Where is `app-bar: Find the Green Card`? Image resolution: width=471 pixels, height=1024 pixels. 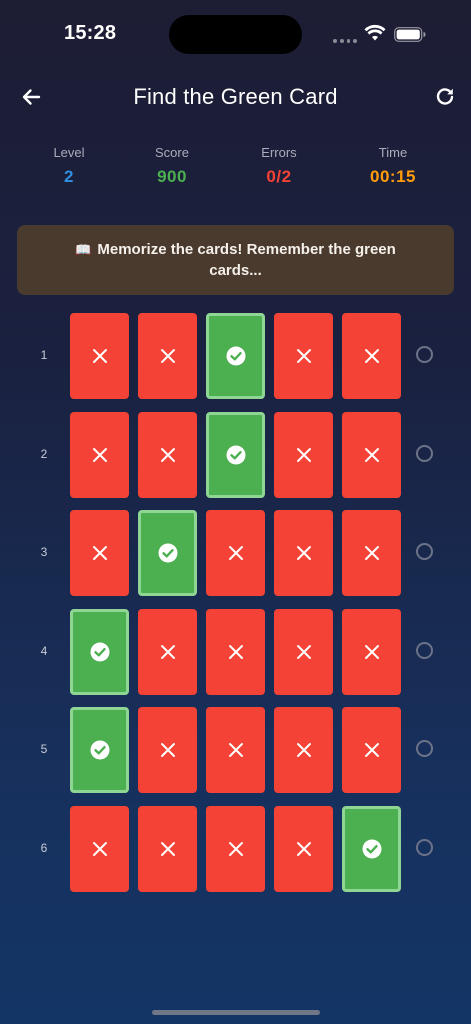 app-bar: Find the Green Card is located at coordinates (235, 98).